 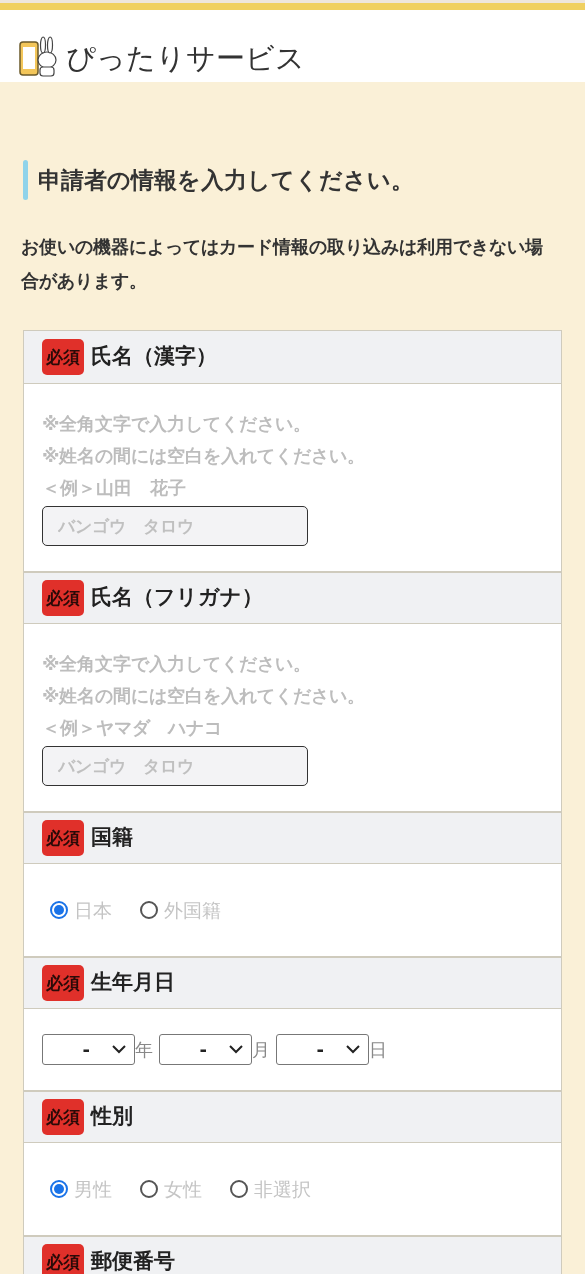 I want to click on phone-rabbit-logo-icon, so click(x=39, y=57).